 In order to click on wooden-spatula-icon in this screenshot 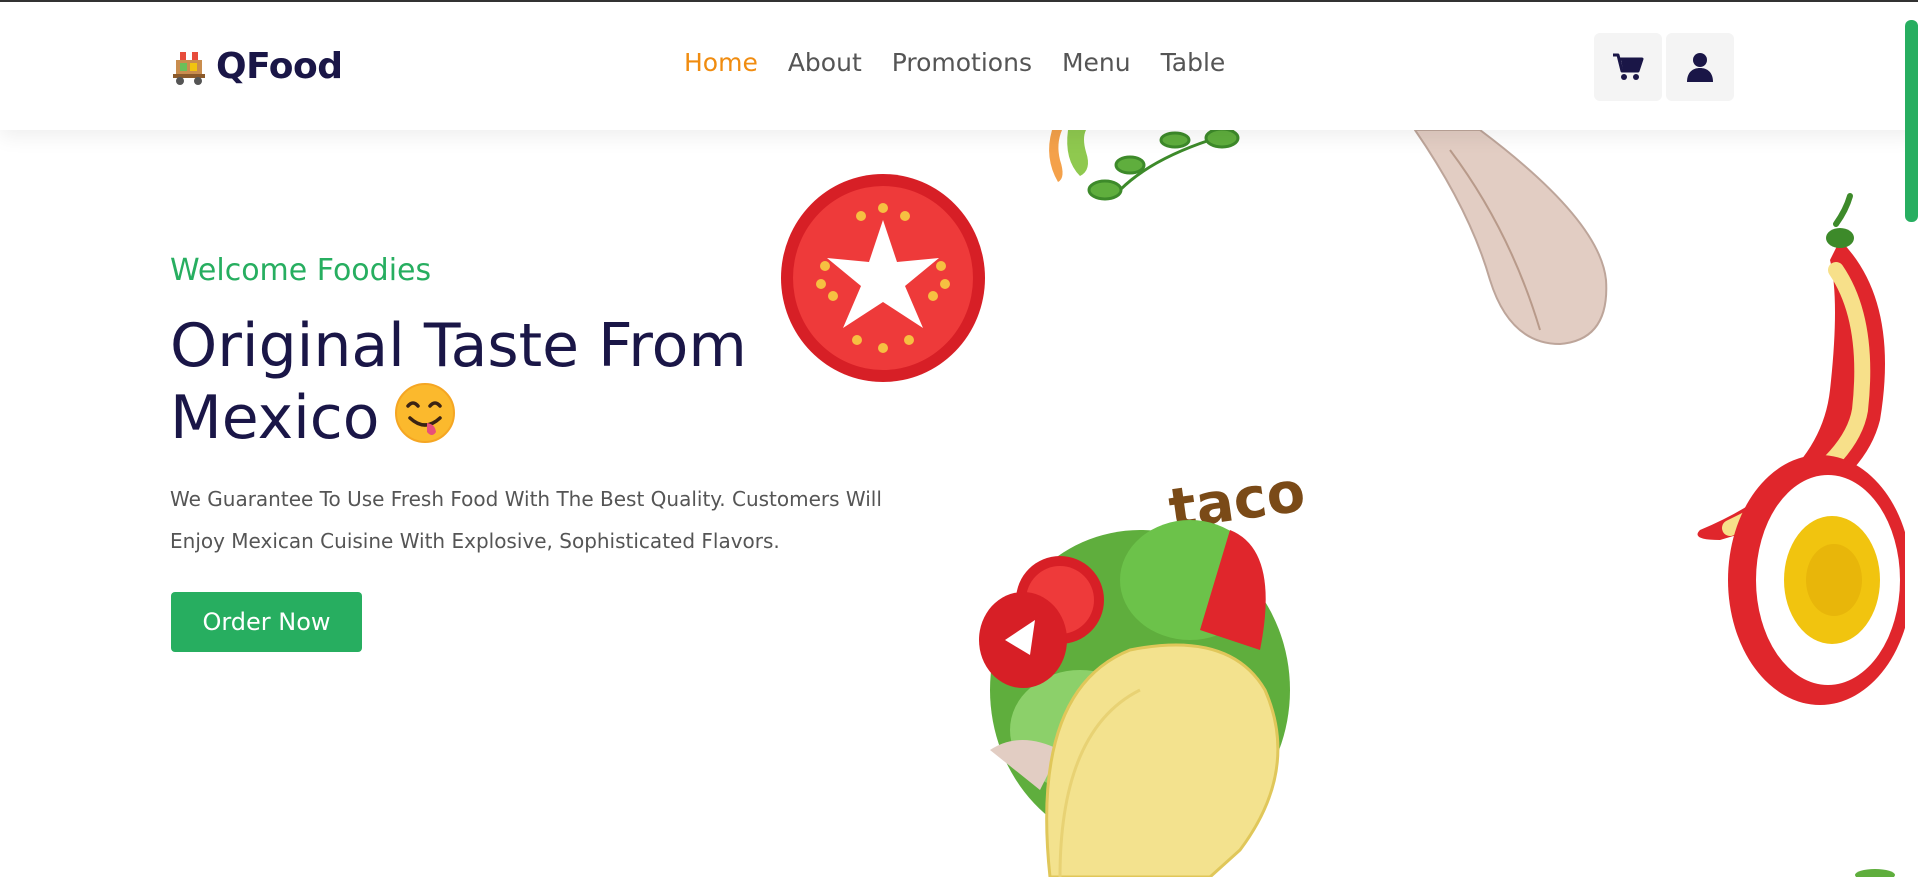, I will do `click(1510, 238)`.